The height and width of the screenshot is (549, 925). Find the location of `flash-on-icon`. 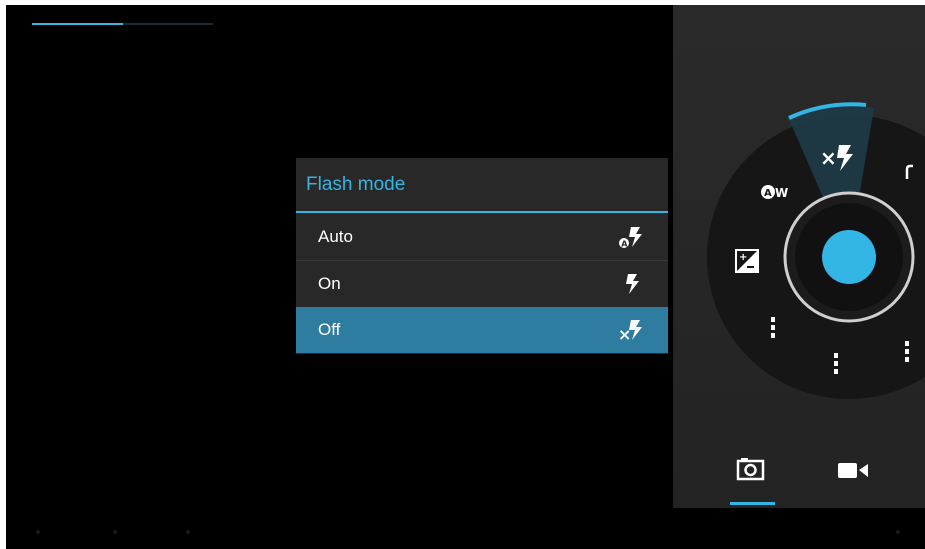

flash-on-icon is located at coordinates (632, 284).